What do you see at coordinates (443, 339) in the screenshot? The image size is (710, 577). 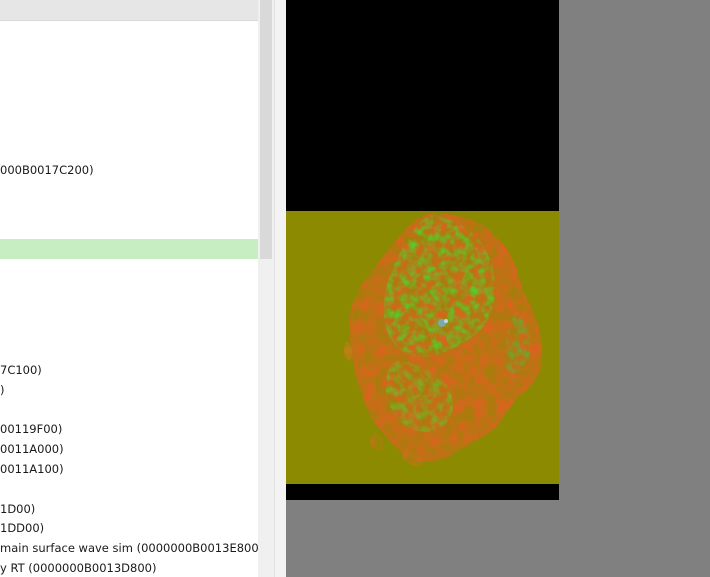 I see `heightmap-texture-icon` at bounding box center [443, 339].